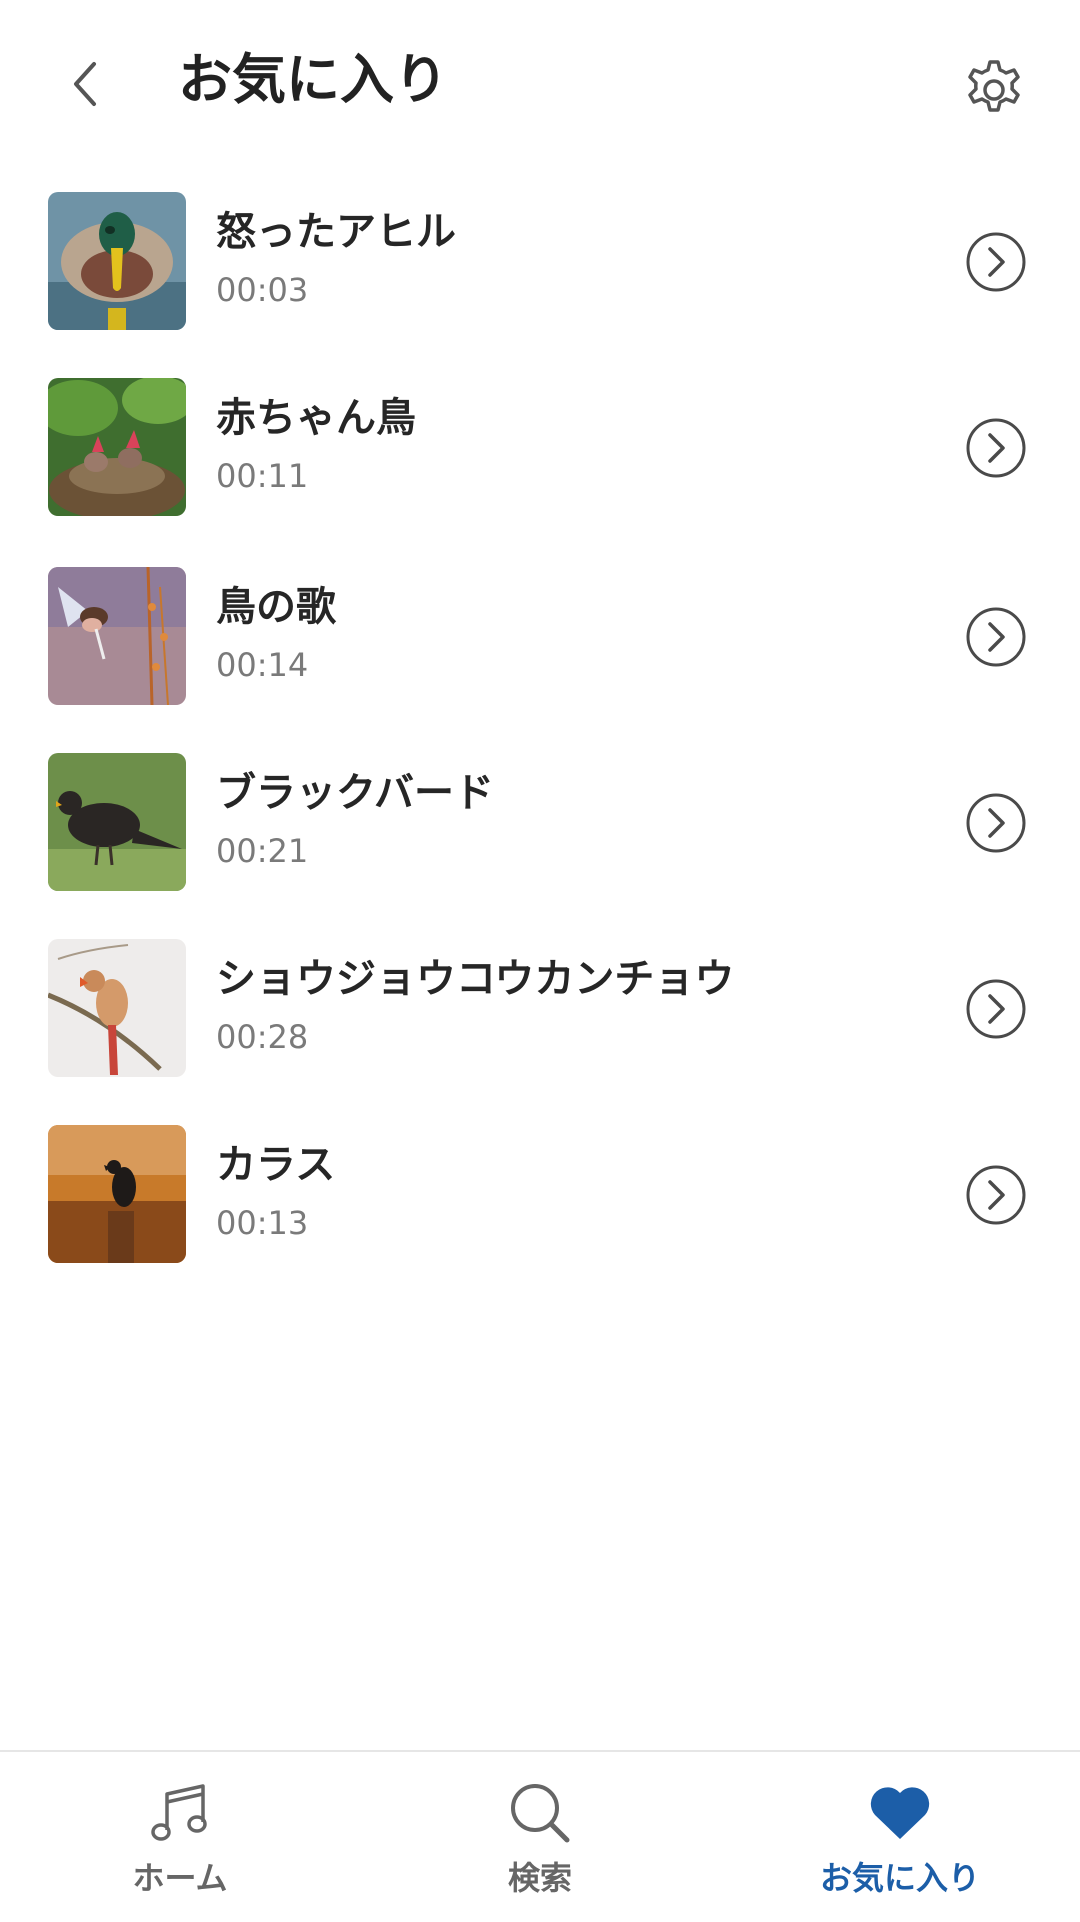 The width and height of the screenshot is (1080, 1922). Describe the element at coordinates (313, 79) in the screenshot. I see `page-title: お気に入り` at that location.